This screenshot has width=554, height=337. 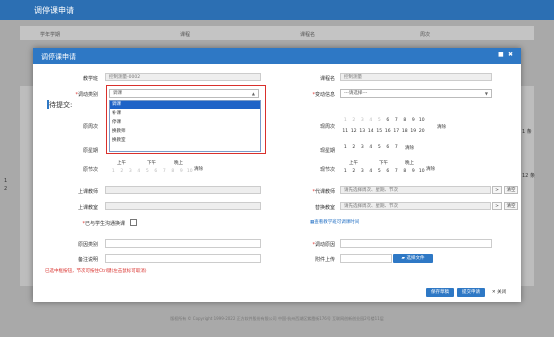 What do you see at coordinates (323, 95) in the screenshot?
I see `change-info-label: *变动信息` at bounding box center [323, 95].